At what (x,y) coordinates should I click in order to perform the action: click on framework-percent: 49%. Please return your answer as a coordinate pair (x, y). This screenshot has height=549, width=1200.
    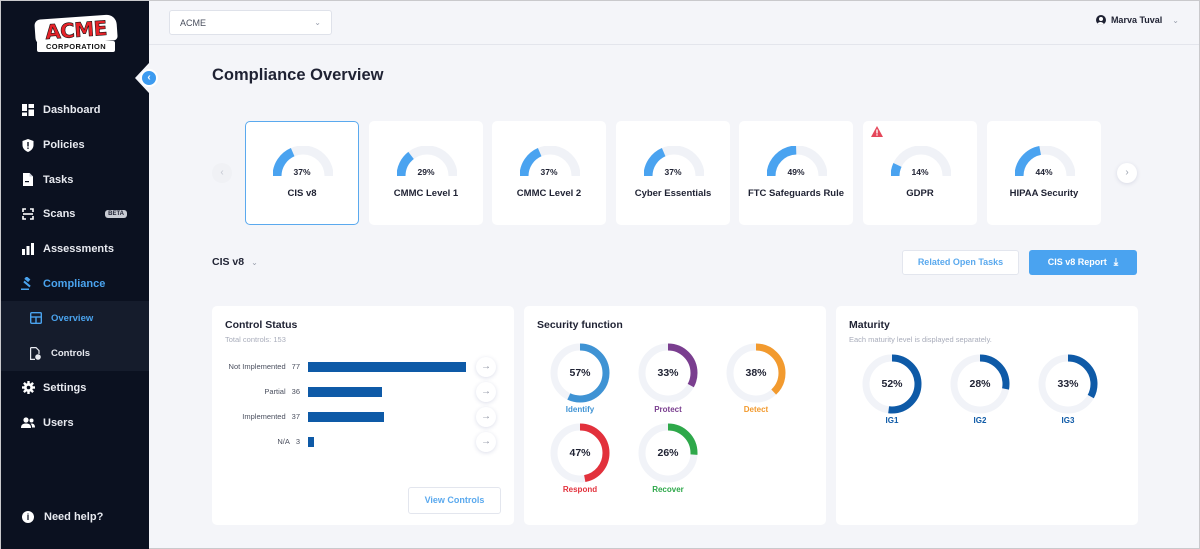
    Looking at the image, I should click on (796, 172).